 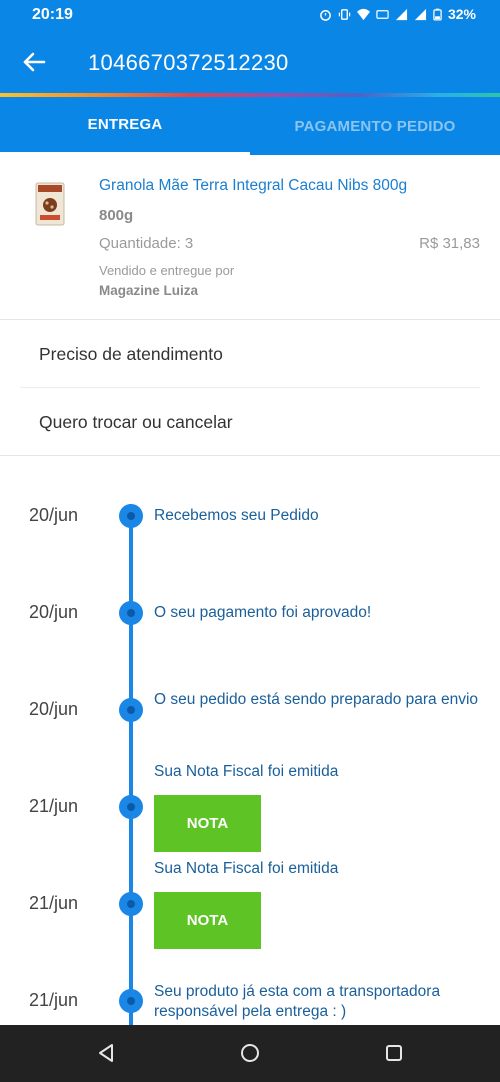 I want to click on app-bar: 1046670372512230, so click(x=250, y=62).